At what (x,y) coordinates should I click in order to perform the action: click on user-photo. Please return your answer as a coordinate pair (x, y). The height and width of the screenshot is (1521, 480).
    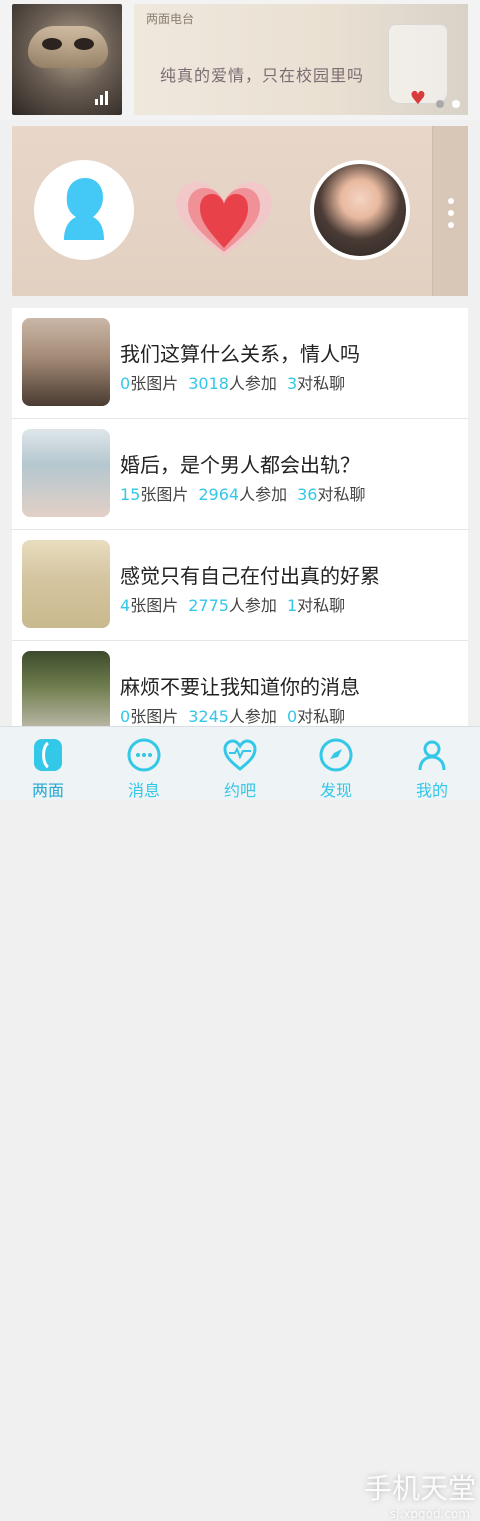
    Looking at the image, I should click on (360, 210).